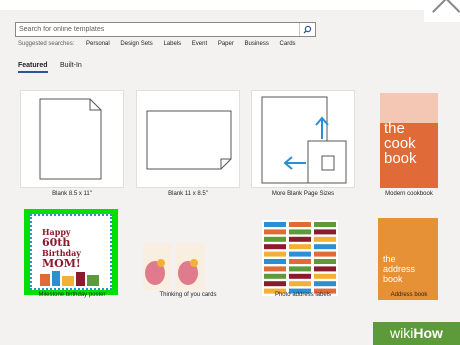  I want to click on template-blank-landscape, so click(188, 139).